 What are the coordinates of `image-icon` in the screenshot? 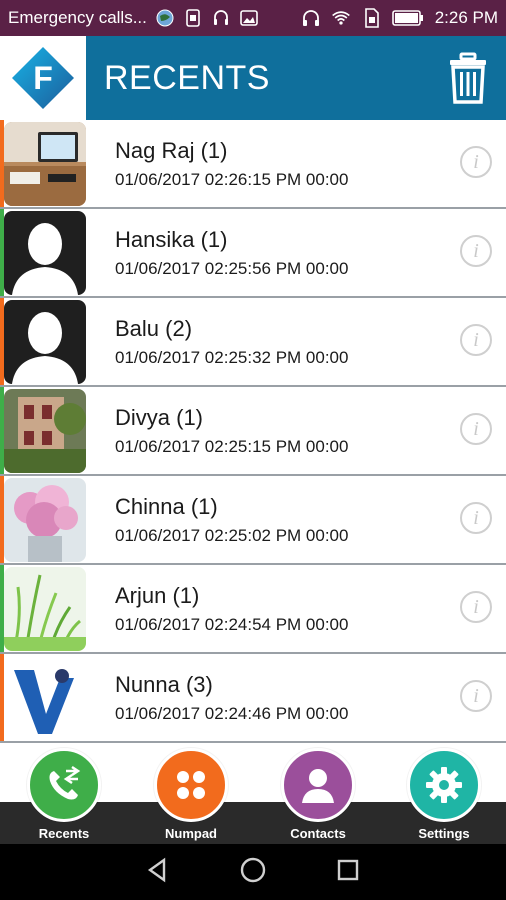 It's located at (249, 18).